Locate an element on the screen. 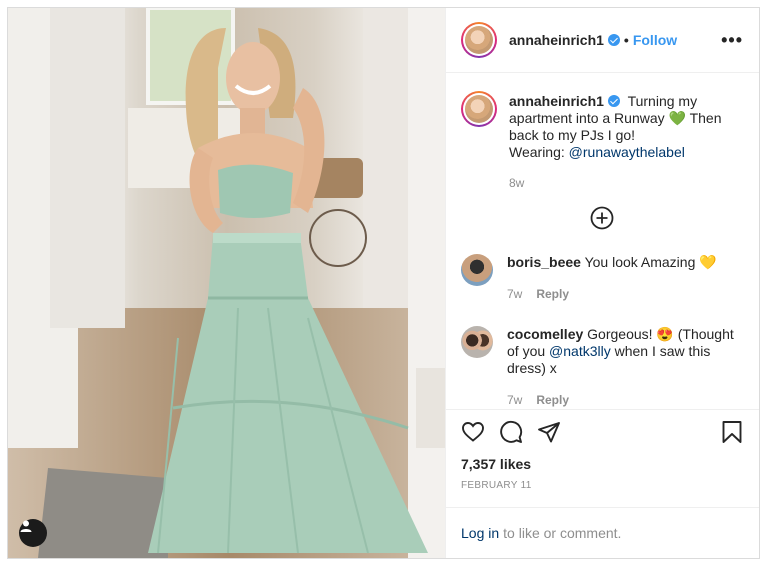 The image size is (768, 566). login-prompt: Log in to like or comment. is located at coordinates (602, 532).